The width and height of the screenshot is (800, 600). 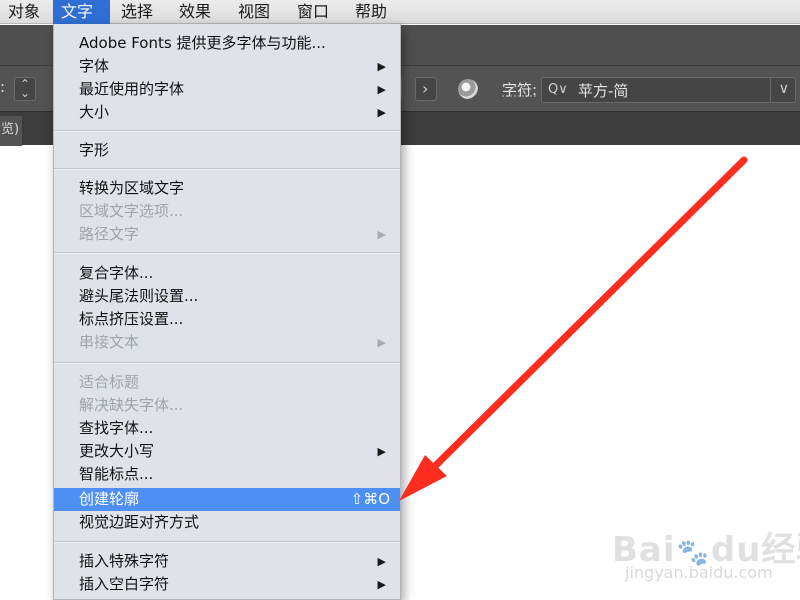 What do you see at coordinates (668, 90) in the screenshot?
I see `font-family-select: Q∨ 苹方-简 ∨` at bounding box center [668, 90].